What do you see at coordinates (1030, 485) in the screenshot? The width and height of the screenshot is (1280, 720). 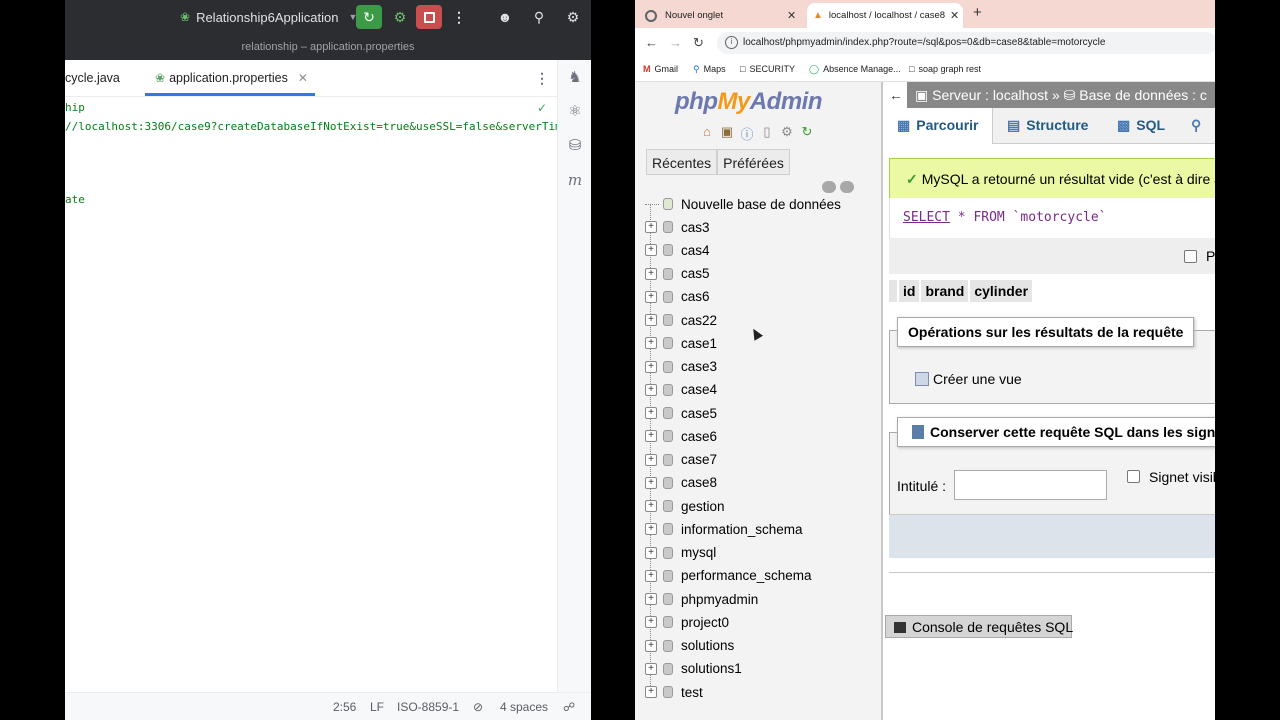 I see `bookmark-title-input` at bounding box center [1030, 485].